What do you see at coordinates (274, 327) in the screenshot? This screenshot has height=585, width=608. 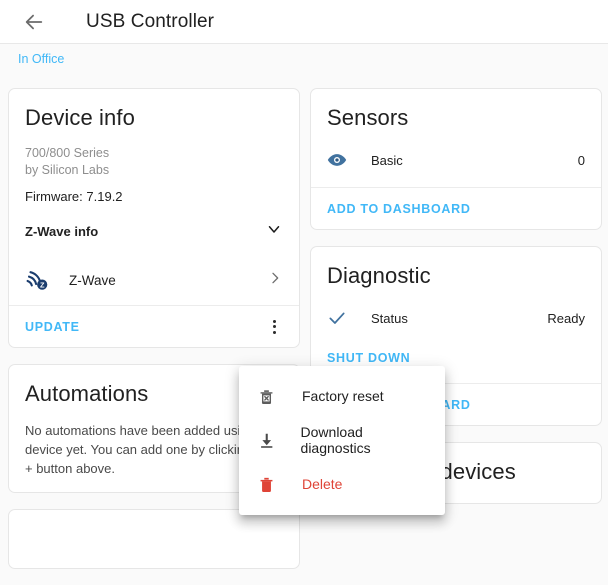 I see `more-vertical-icon` at bounding box center [274, 327].